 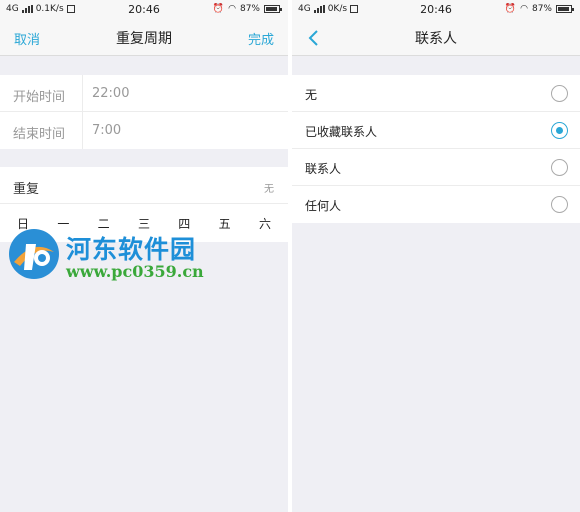 What do you see at coordinates (436, 93) in the screenshot?
I see `option-none: 无` at bounding box center [436, 93].